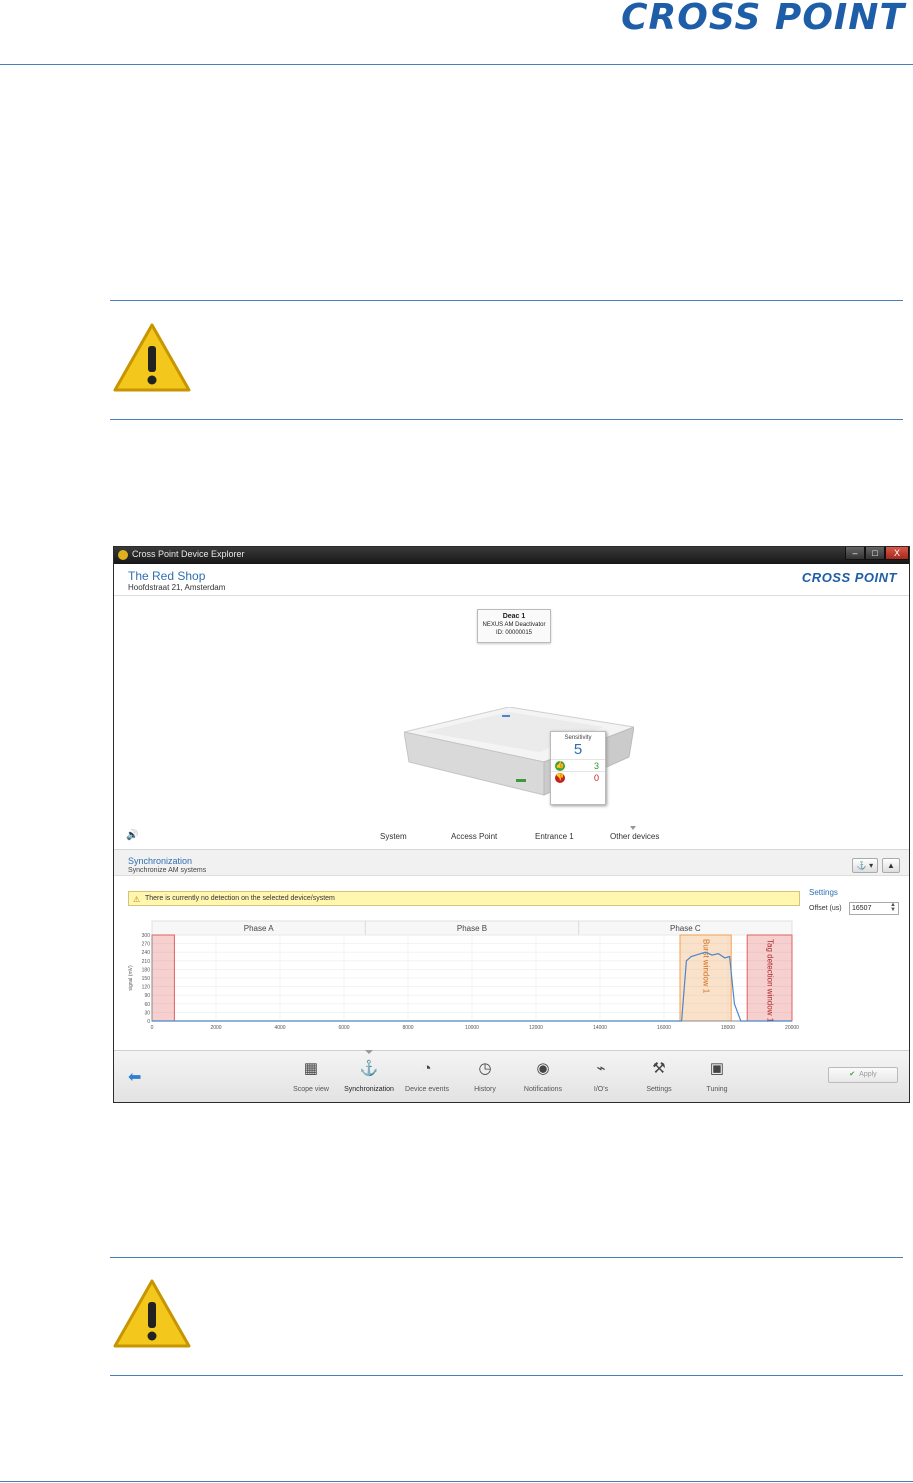 This screenshot has width=913, height=1483. Describe the element at coordinates (578, 768) in the screenshot. I see `sensitivity-panel: Sensitivity 5 👍 3 👎 0` at that location.